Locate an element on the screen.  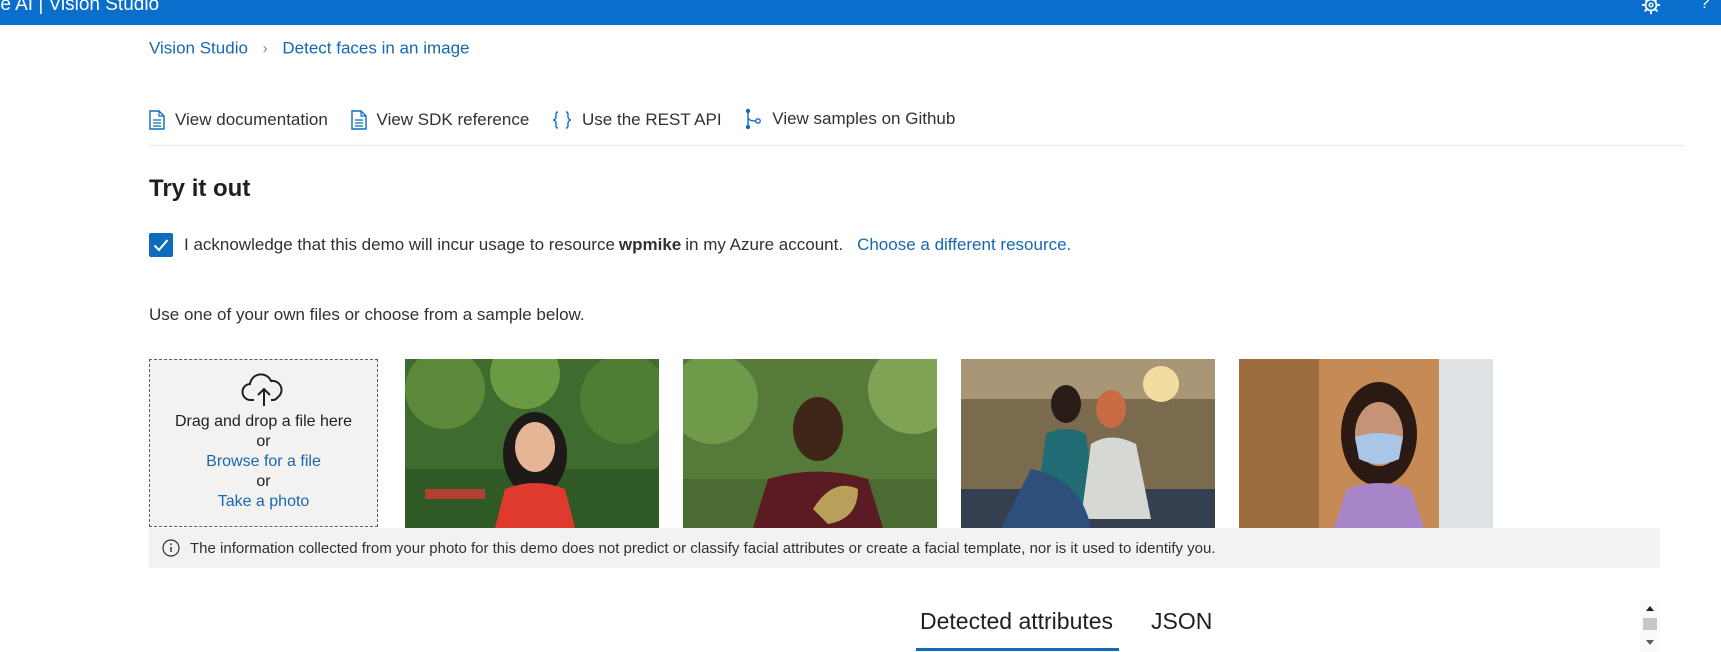
view-documentation-link: View documentation is located at coordinates (238, 120).